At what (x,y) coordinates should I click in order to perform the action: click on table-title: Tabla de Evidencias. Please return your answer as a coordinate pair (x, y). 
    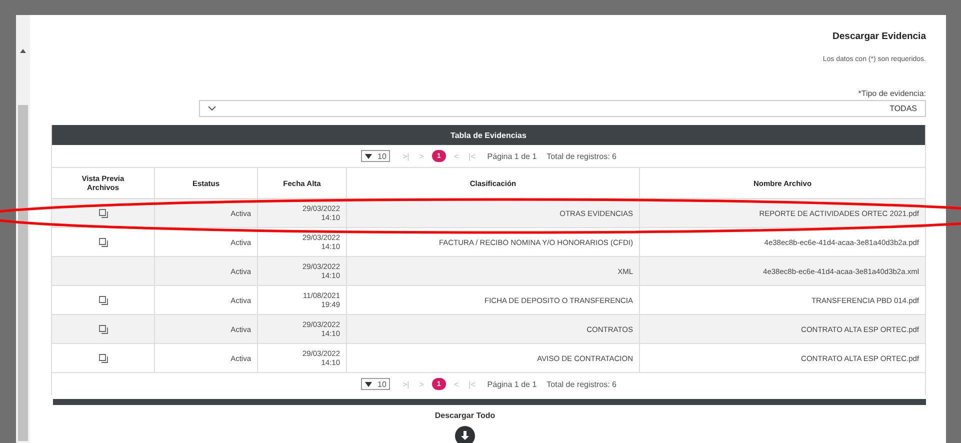
    Looking at the image, I should click on (488, 135).